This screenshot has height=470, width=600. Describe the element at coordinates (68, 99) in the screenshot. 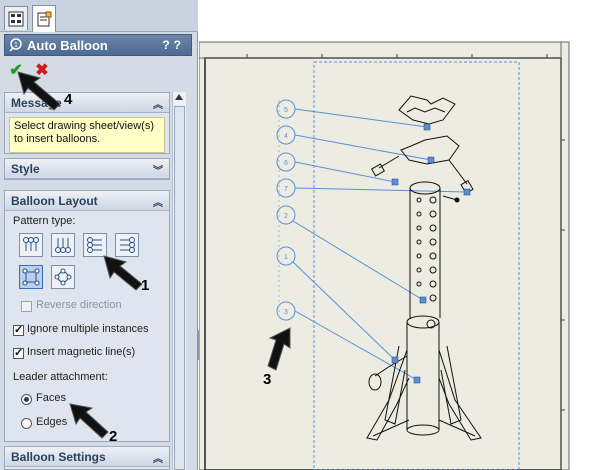

I see `callout-number-4: 4` at that location.